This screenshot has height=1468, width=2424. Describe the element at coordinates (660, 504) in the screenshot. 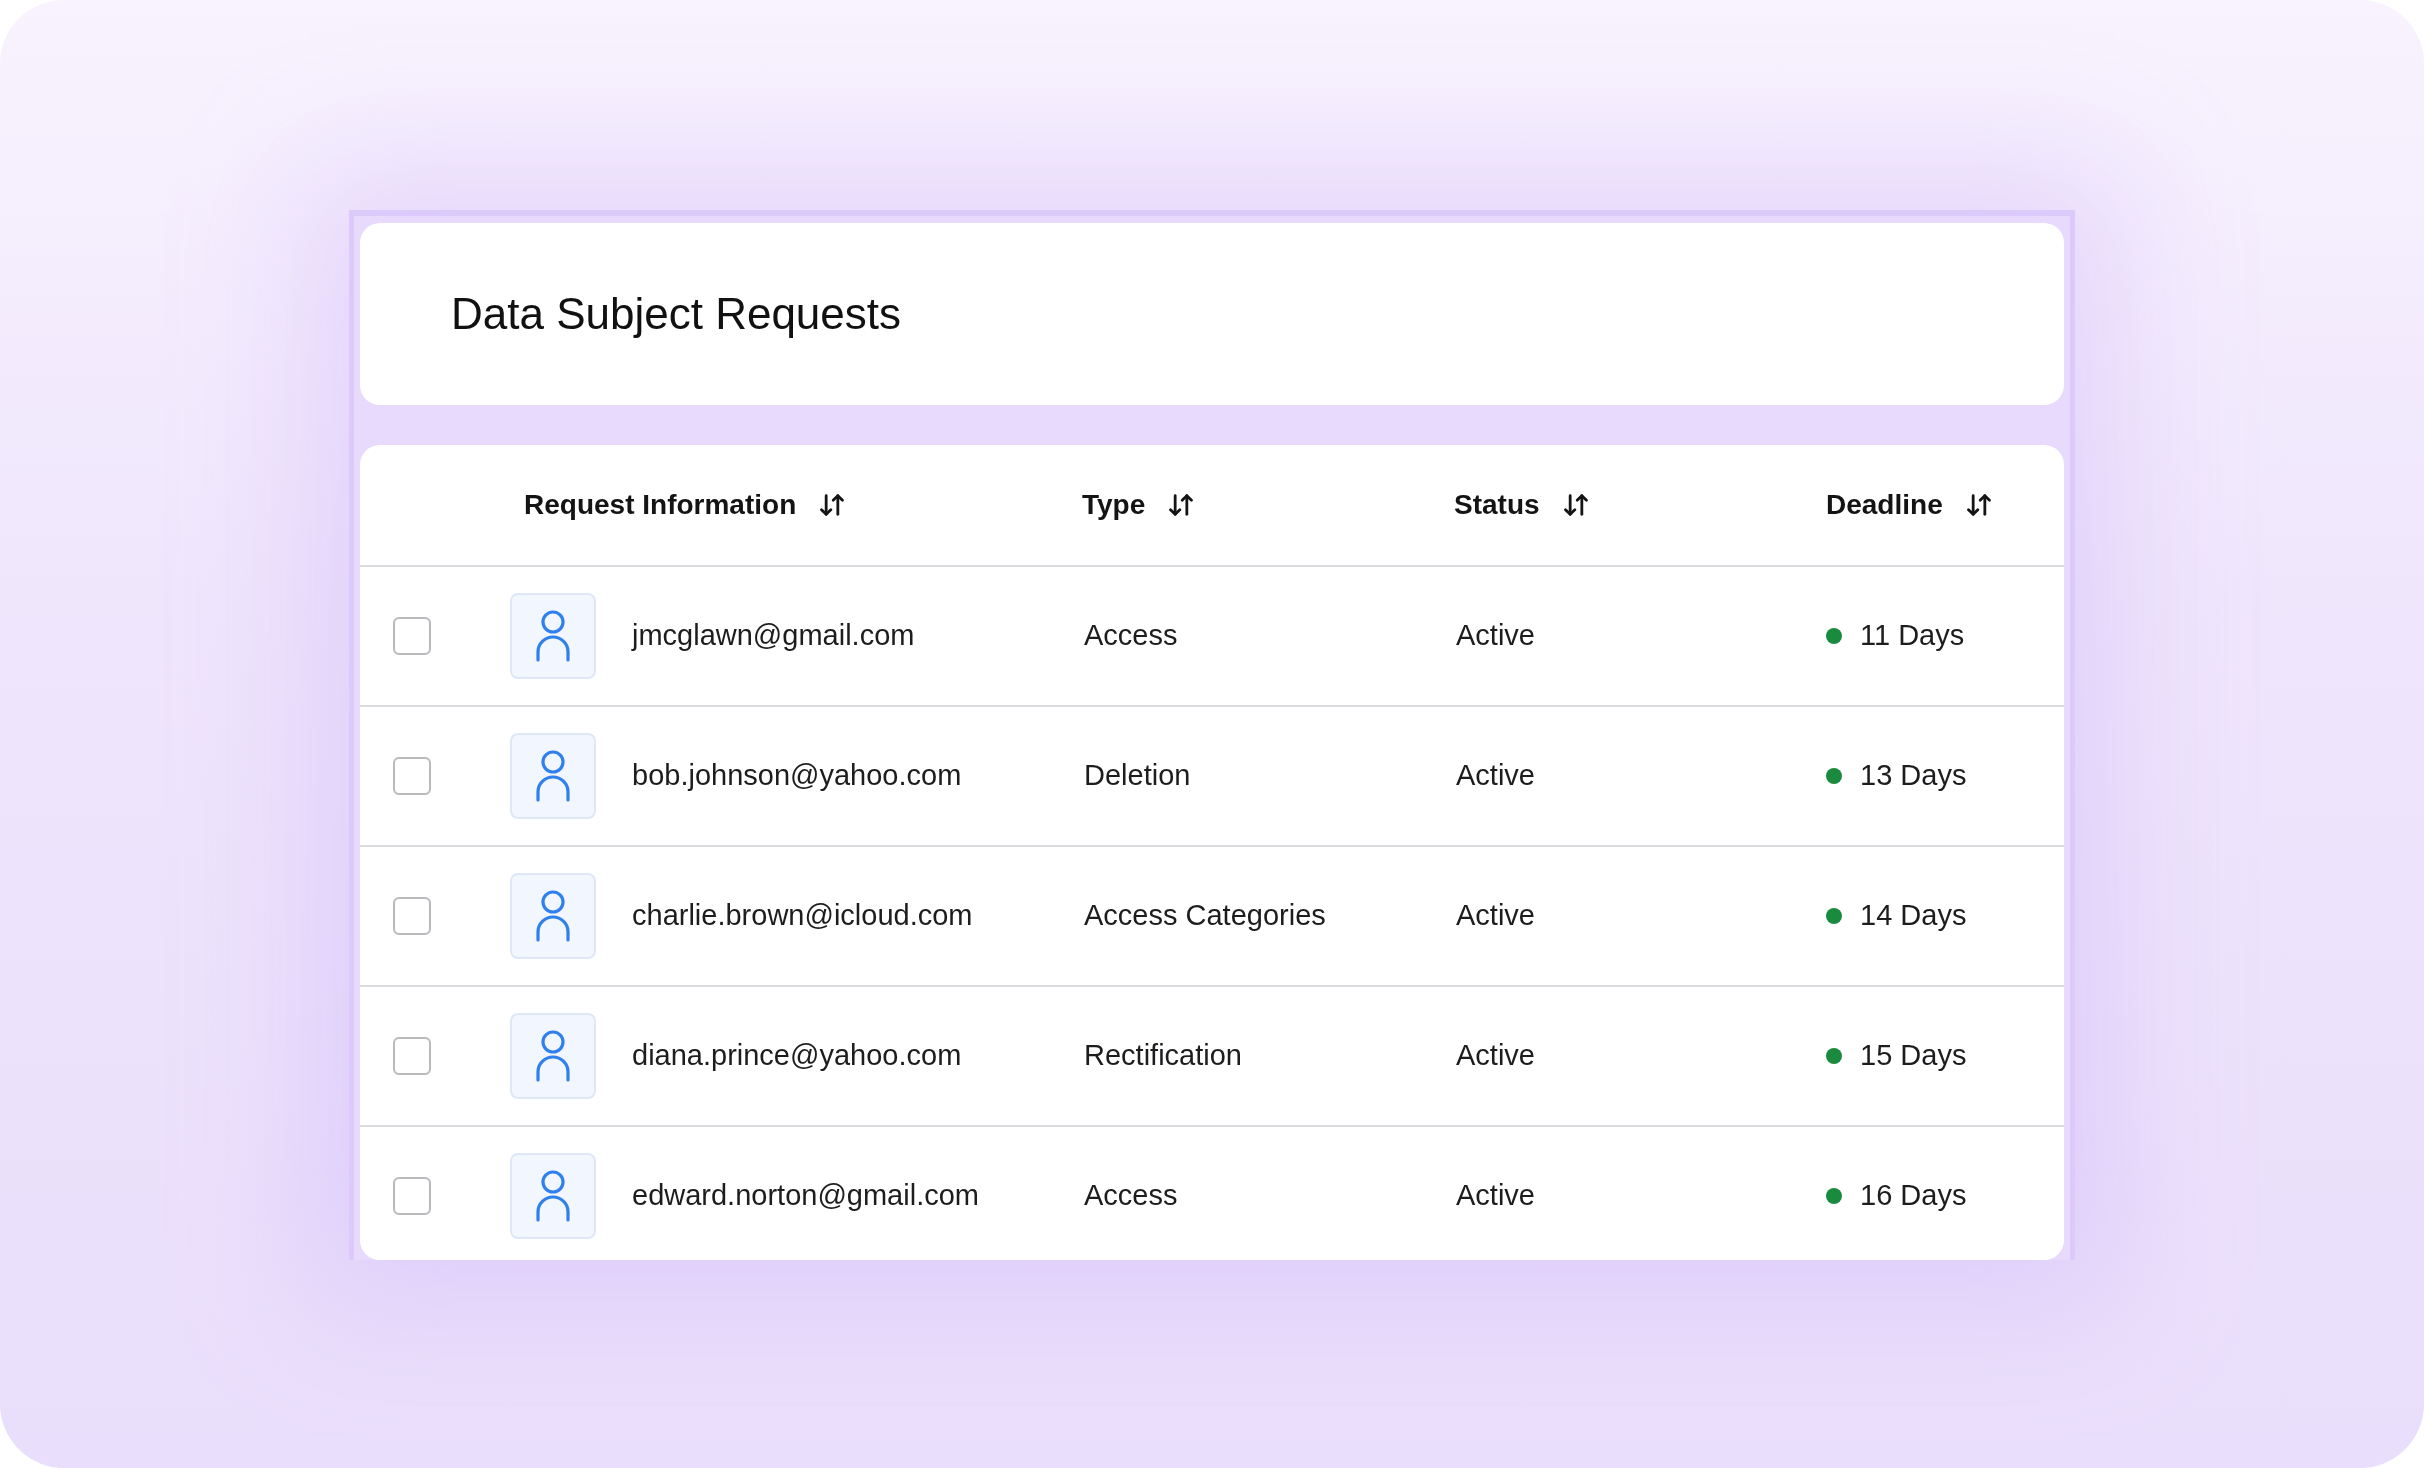

I see `column-header: Request Information` at that location.